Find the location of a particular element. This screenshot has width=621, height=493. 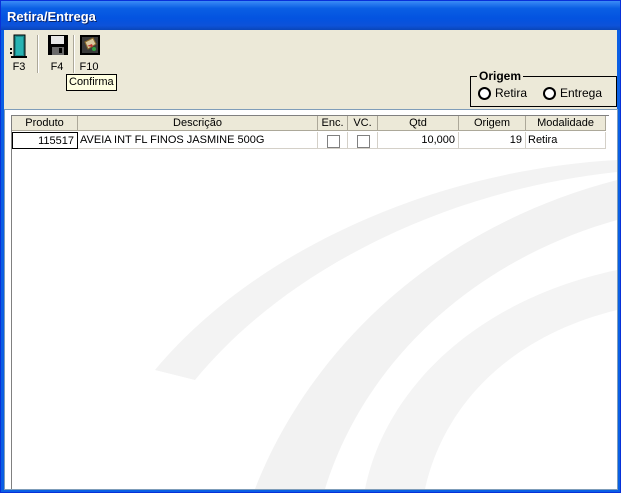

exit-button: F3 is located at coordinates (19, 54).